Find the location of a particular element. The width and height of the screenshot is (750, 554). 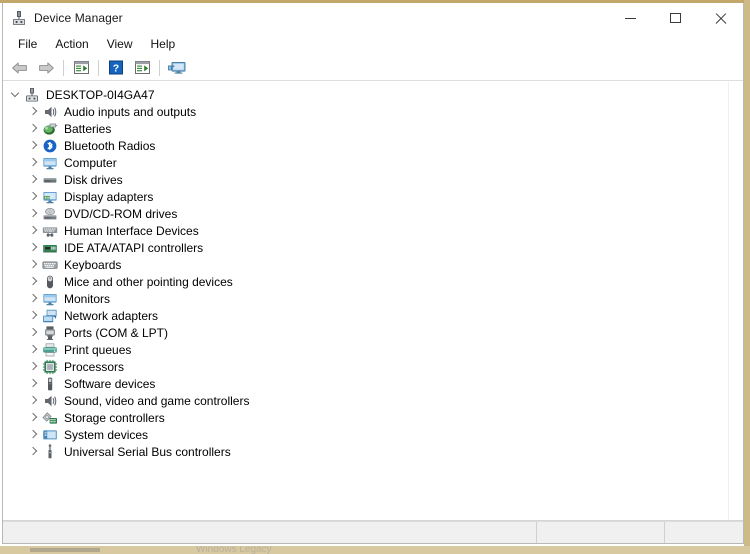

show-hidden-devices-button is located at coordinates (177, 68).